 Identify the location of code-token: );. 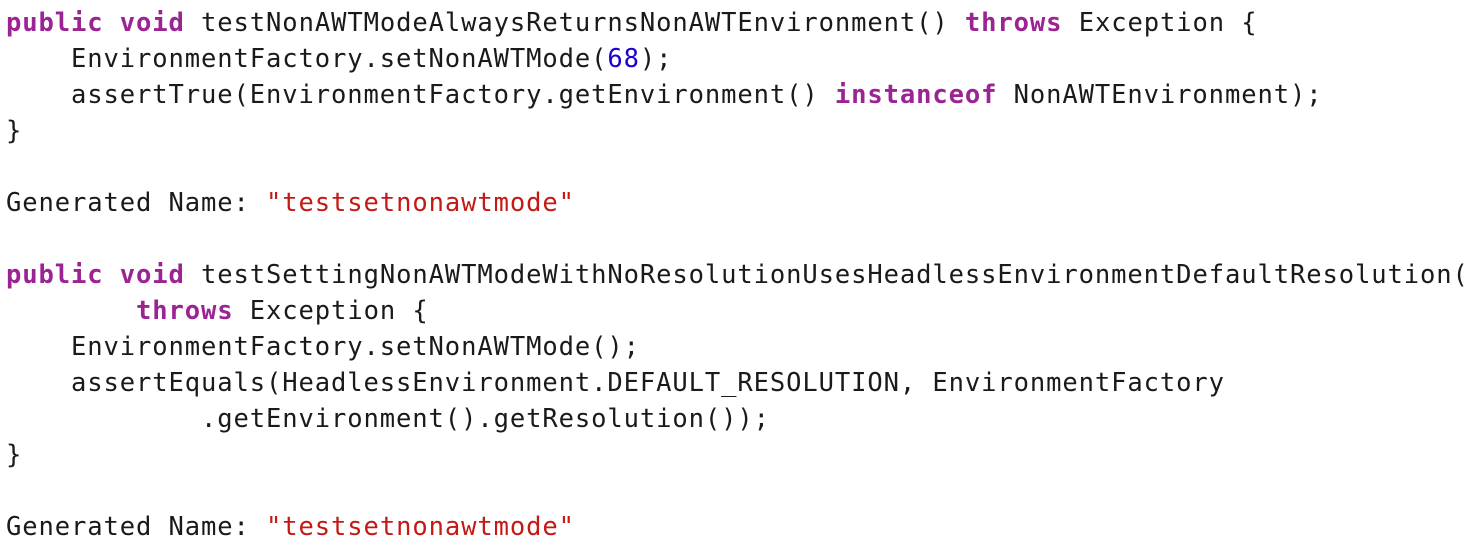
(656, 59).